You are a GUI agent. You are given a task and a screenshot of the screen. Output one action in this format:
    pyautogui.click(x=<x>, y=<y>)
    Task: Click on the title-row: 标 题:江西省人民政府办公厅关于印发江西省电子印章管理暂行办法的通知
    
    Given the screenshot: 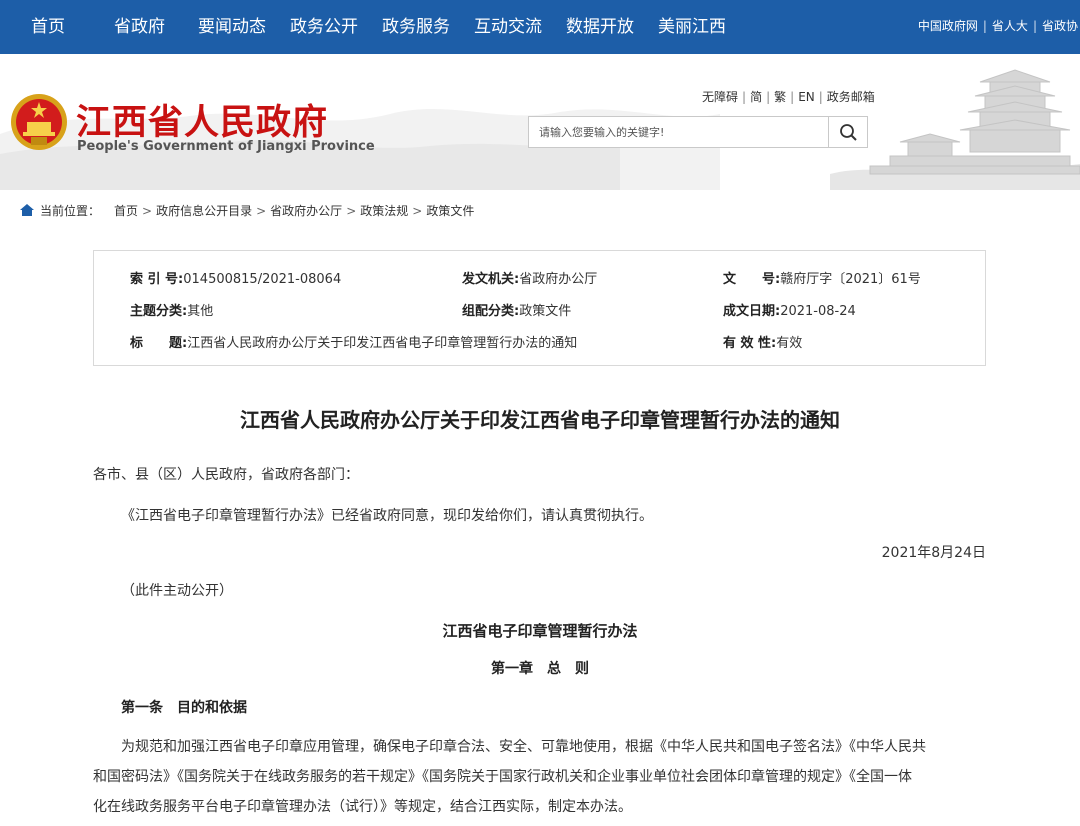 What is the action you would take?
    pyautogui.click(x=353, y=341)
    